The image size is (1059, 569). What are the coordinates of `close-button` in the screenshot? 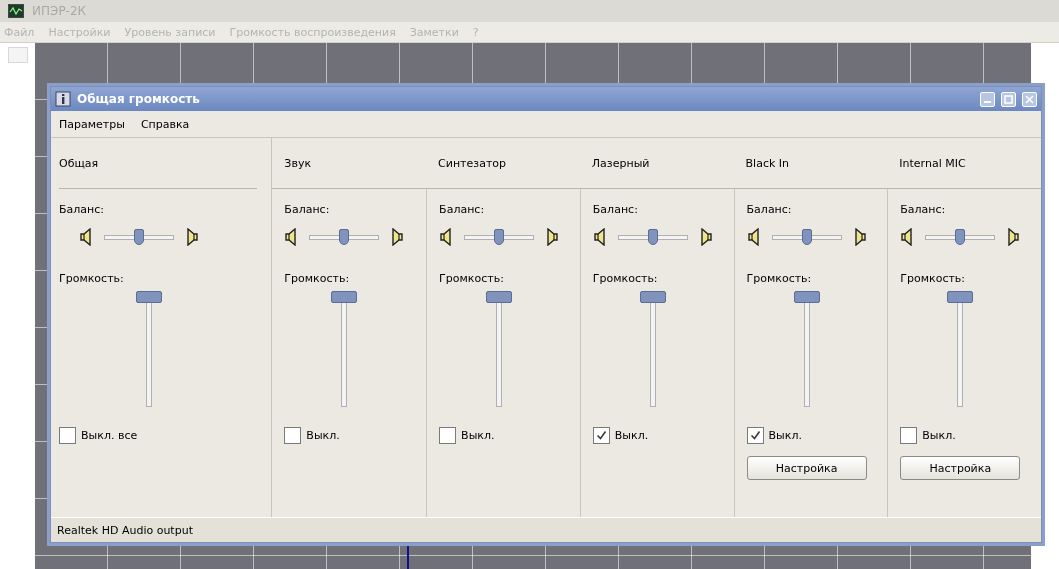 It's located at (1029, 99).